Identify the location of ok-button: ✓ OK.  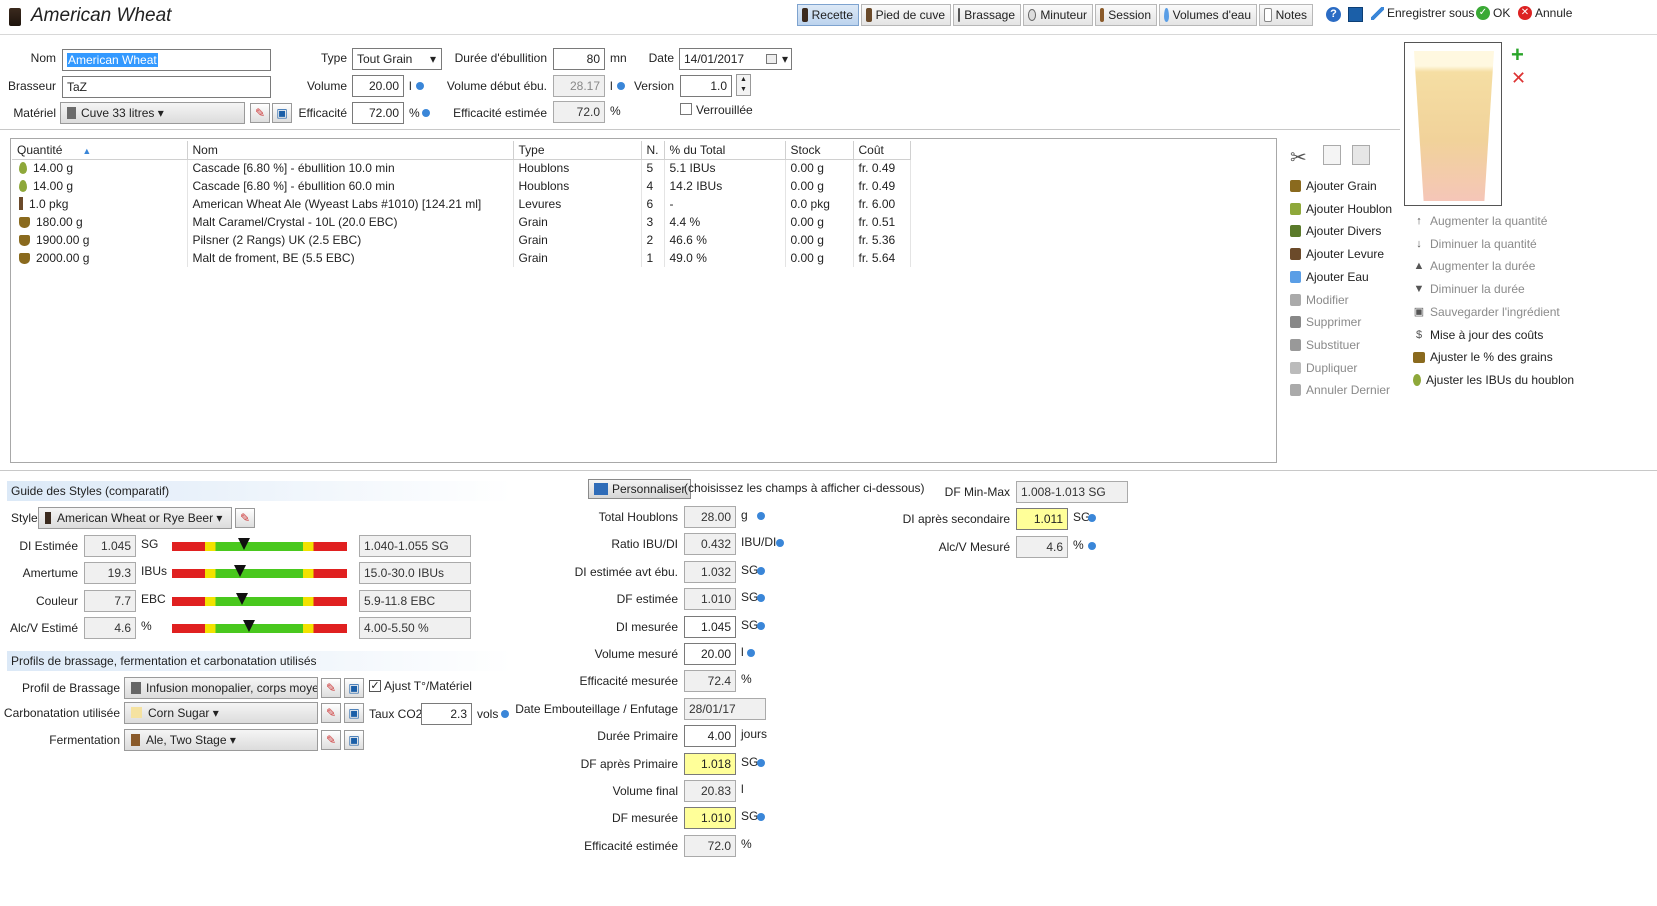
(1493, 13).